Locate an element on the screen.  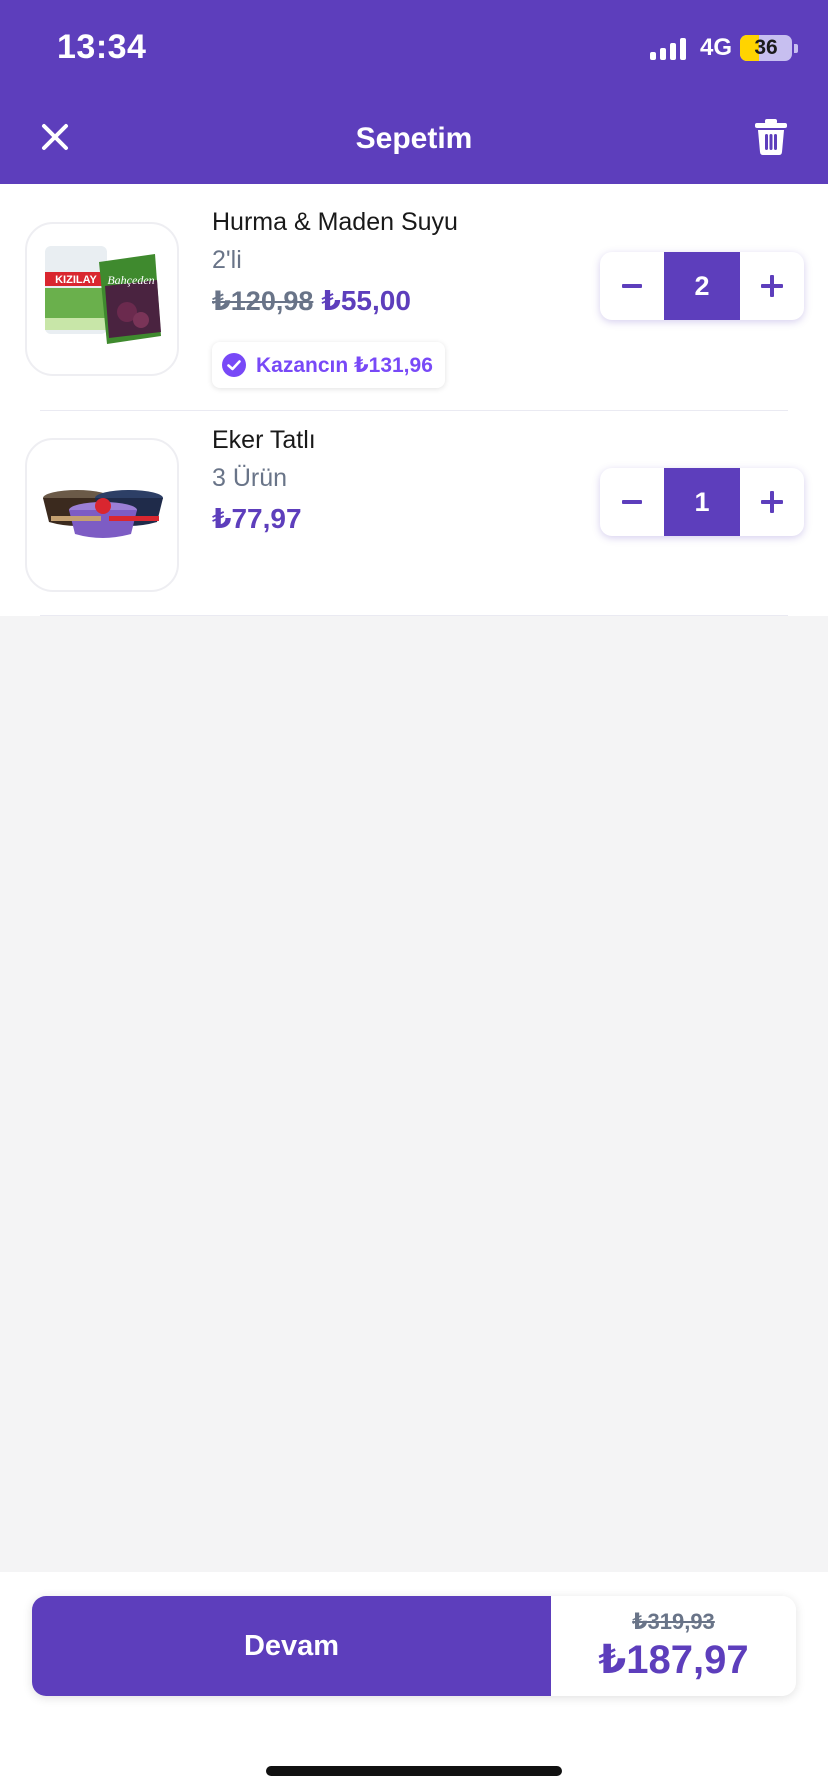
product-thumbnail: KIZILAY Bahçeden is located at coordinates (102, 299).